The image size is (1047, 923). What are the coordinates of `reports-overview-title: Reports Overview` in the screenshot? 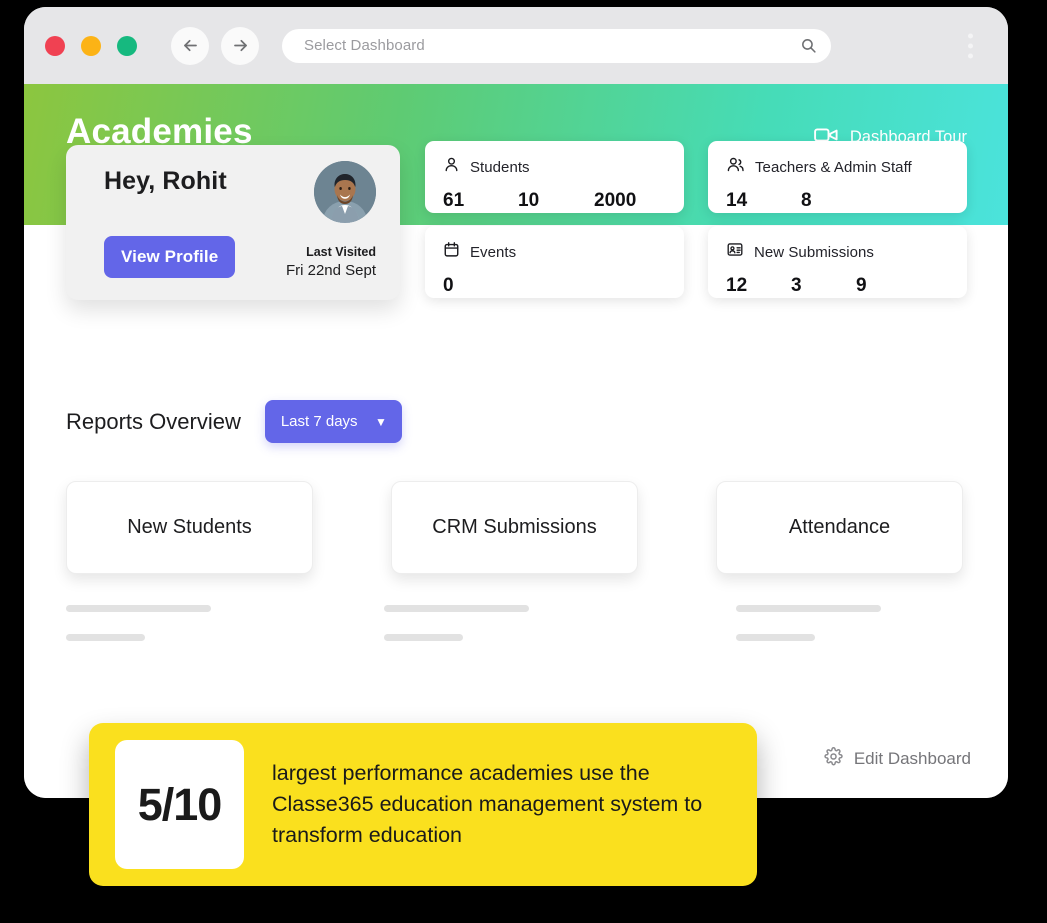 It's located at (153, 421).